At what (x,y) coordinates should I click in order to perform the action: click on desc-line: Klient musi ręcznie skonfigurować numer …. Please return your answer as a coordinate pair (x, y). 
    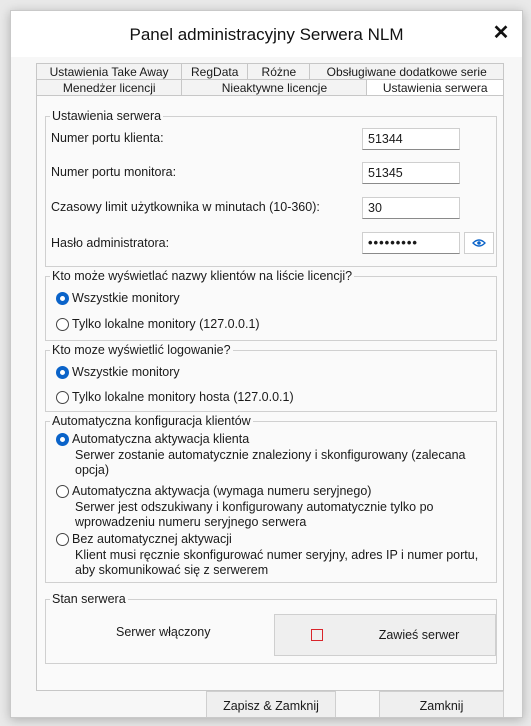
    Looking at the image, I should click on (277, 555).